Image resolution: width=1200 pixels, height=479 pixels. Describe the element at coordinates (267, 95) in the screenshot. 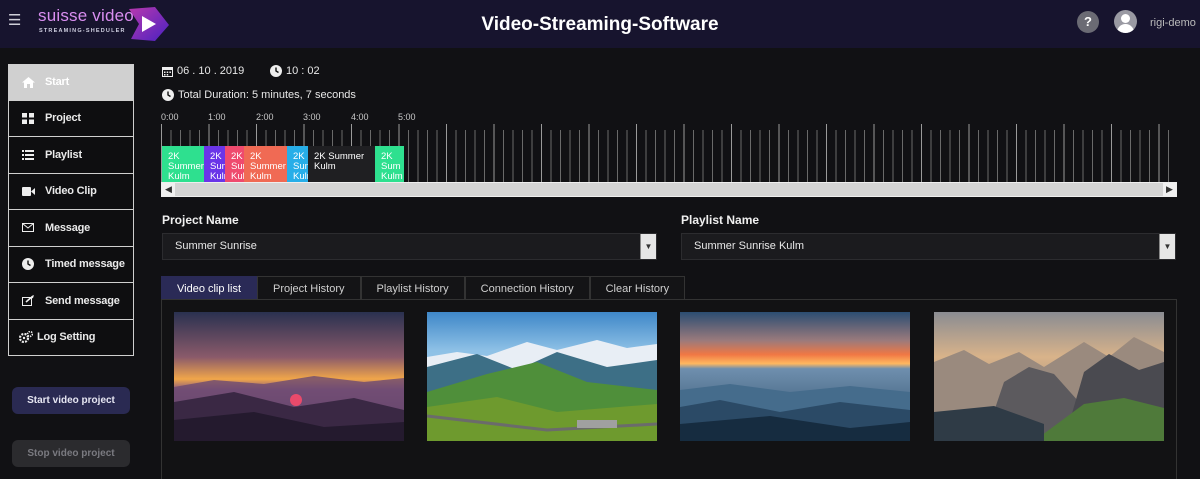

I see `total-duration-text: Total Duration: 5 minutes, 7 seconds` at that location.